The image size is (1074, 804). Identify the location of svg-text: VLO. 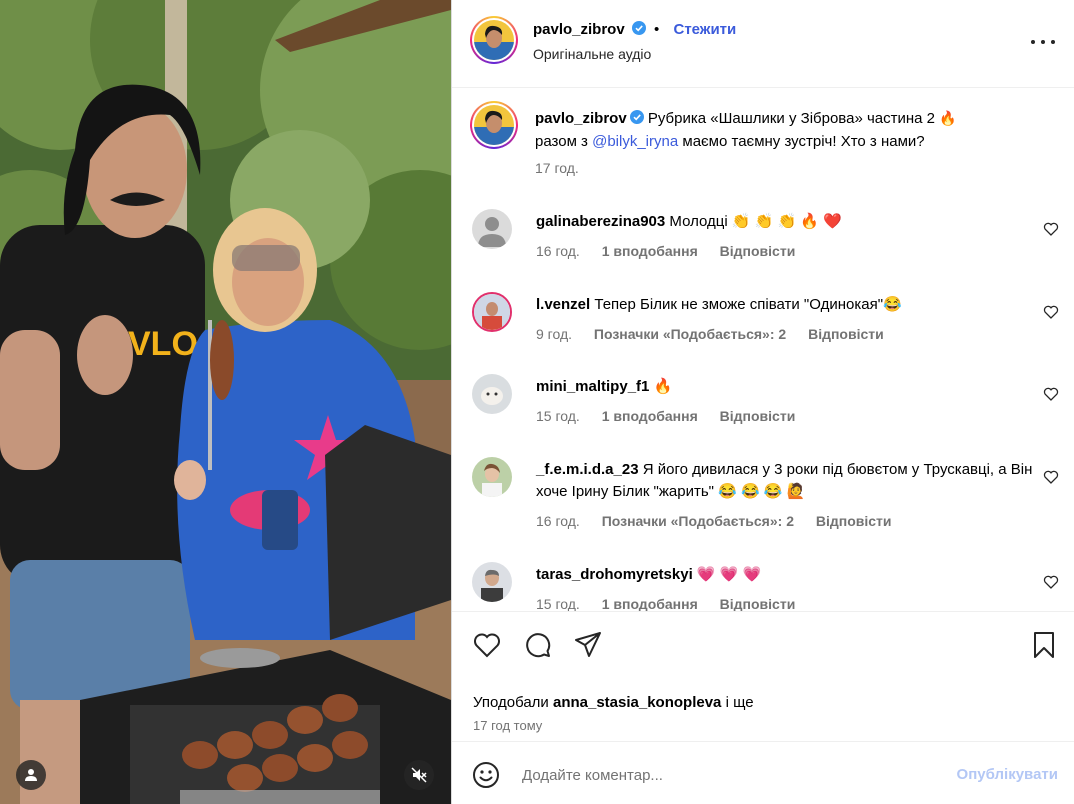
(163, 344).